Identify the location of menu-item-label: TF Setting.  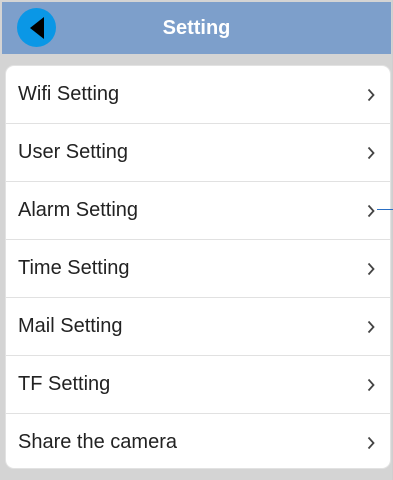
(64, 384).